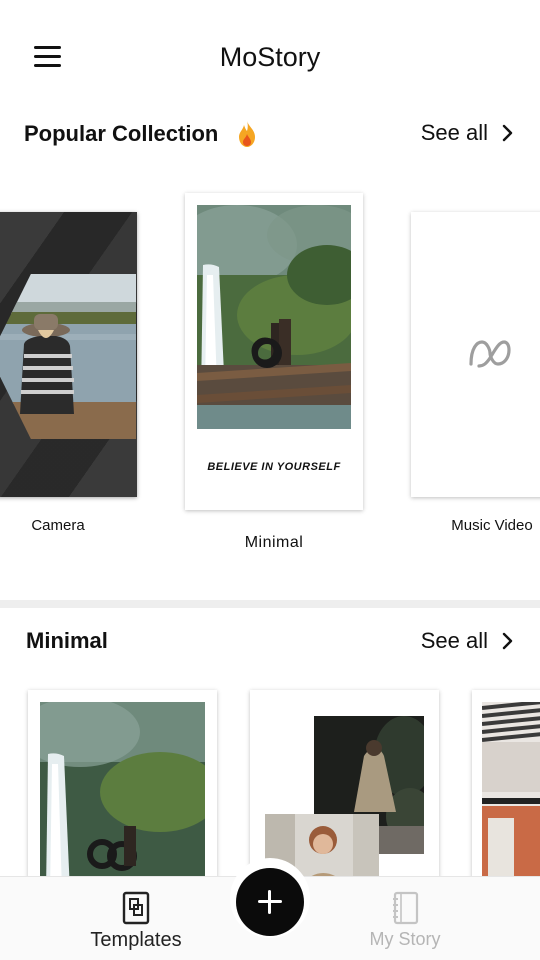 Image resolution: width=540 pixels, height=960 pixels. I want to click on nav-tab-templates: Templates, so click(136, 921).